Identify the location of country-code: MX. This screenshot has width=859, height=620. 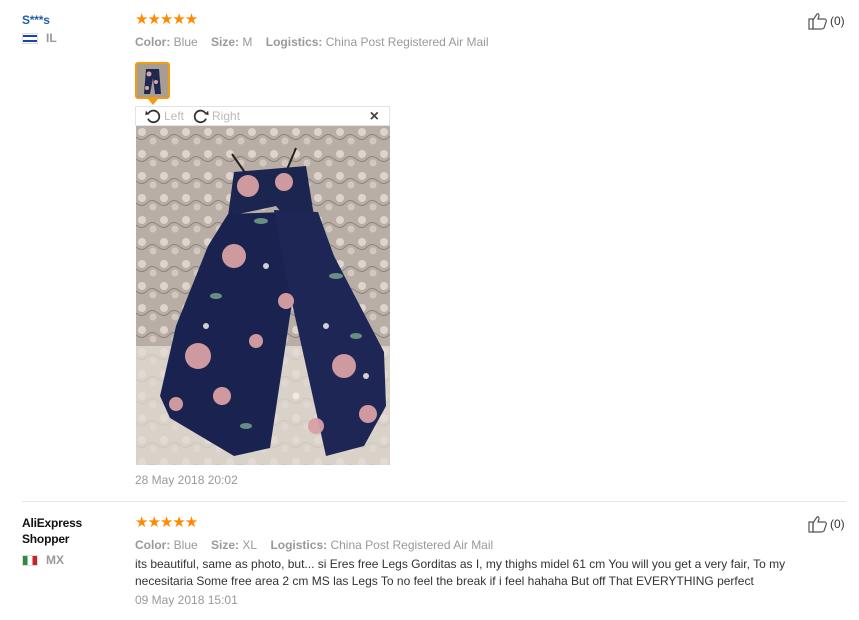
(55, 560).